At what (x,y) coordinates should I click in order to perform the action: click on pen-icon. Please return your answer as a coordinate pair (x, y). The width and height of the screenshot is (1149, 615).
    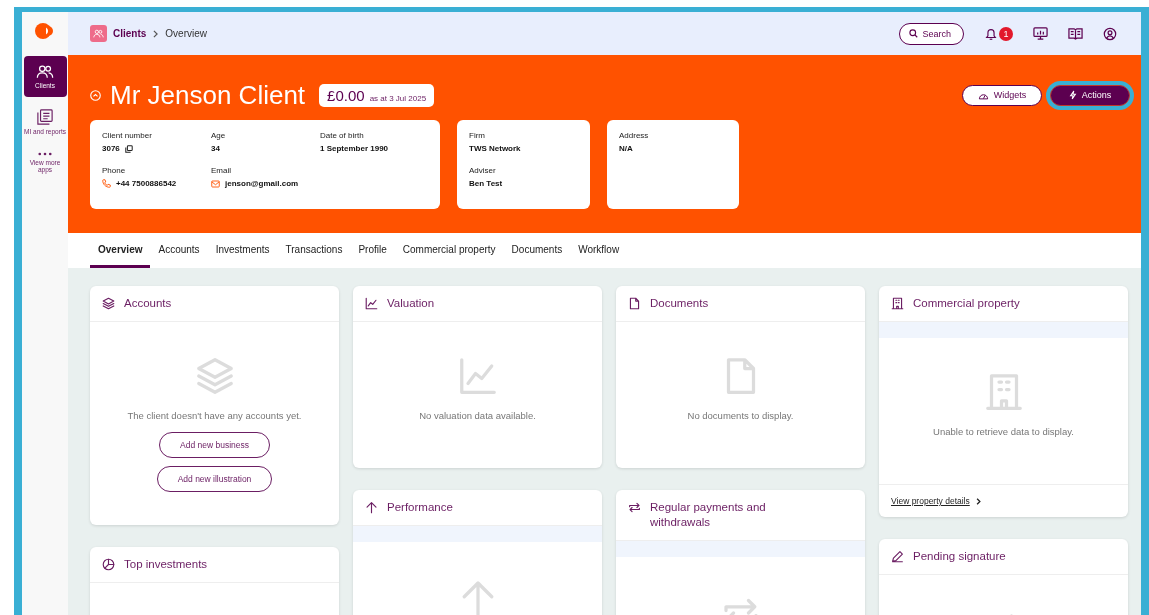
    Looking at the image, I should click on (897, 556).